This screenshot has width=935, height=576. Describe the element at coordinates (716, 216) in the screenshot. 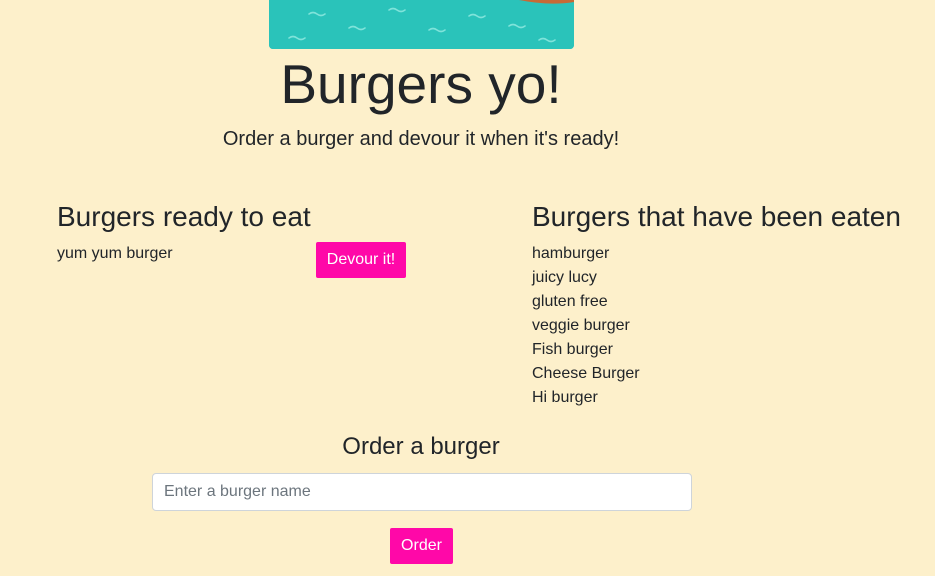

I see `eaten-burgers-heading: Burgers that have been eaten` at that location.